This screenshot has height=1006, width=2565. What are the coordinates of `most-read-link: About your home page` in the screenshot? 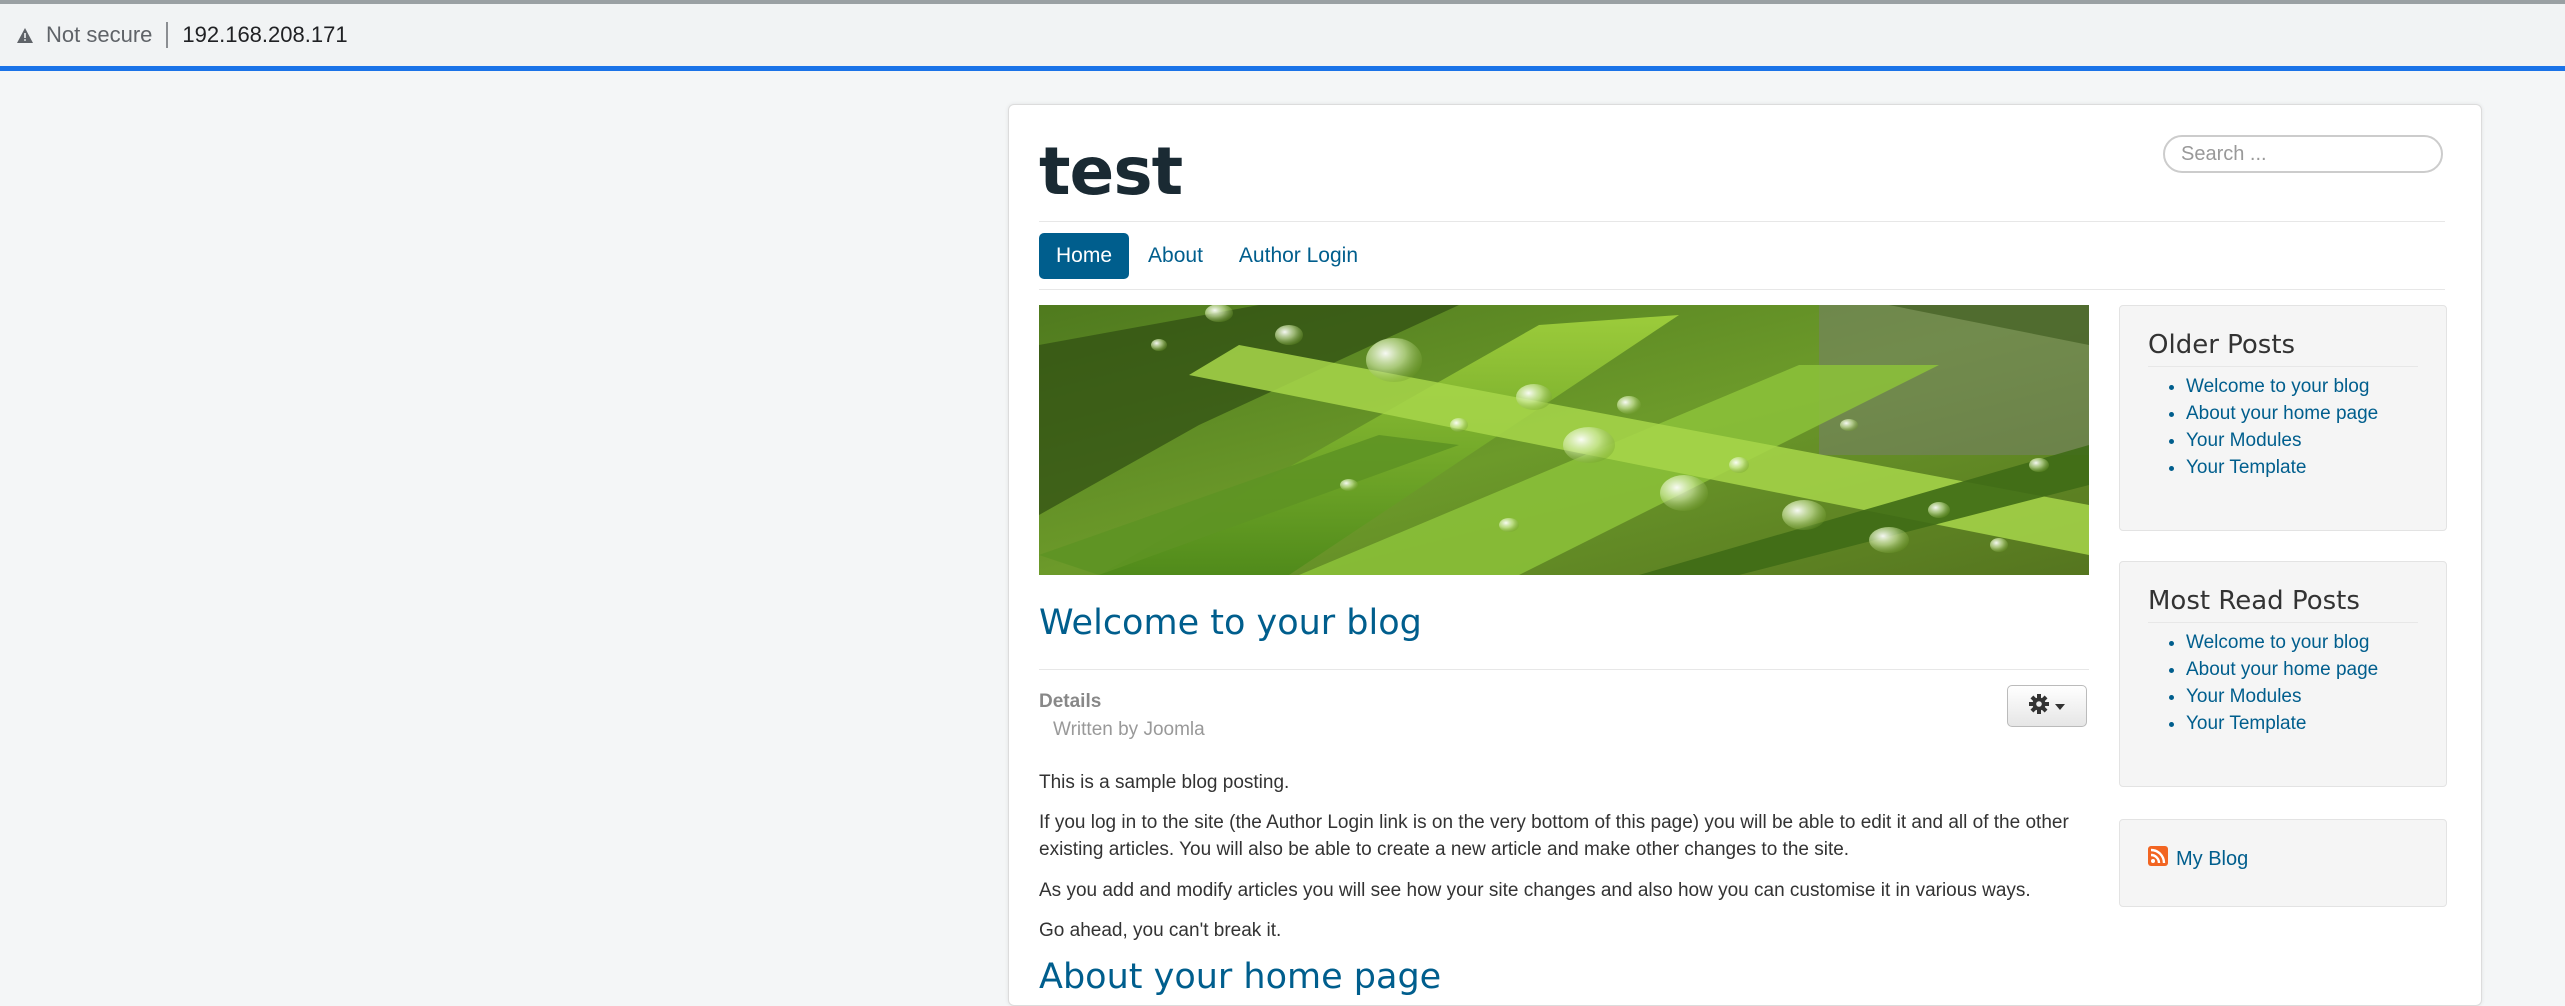 It's located at (2282, 669).